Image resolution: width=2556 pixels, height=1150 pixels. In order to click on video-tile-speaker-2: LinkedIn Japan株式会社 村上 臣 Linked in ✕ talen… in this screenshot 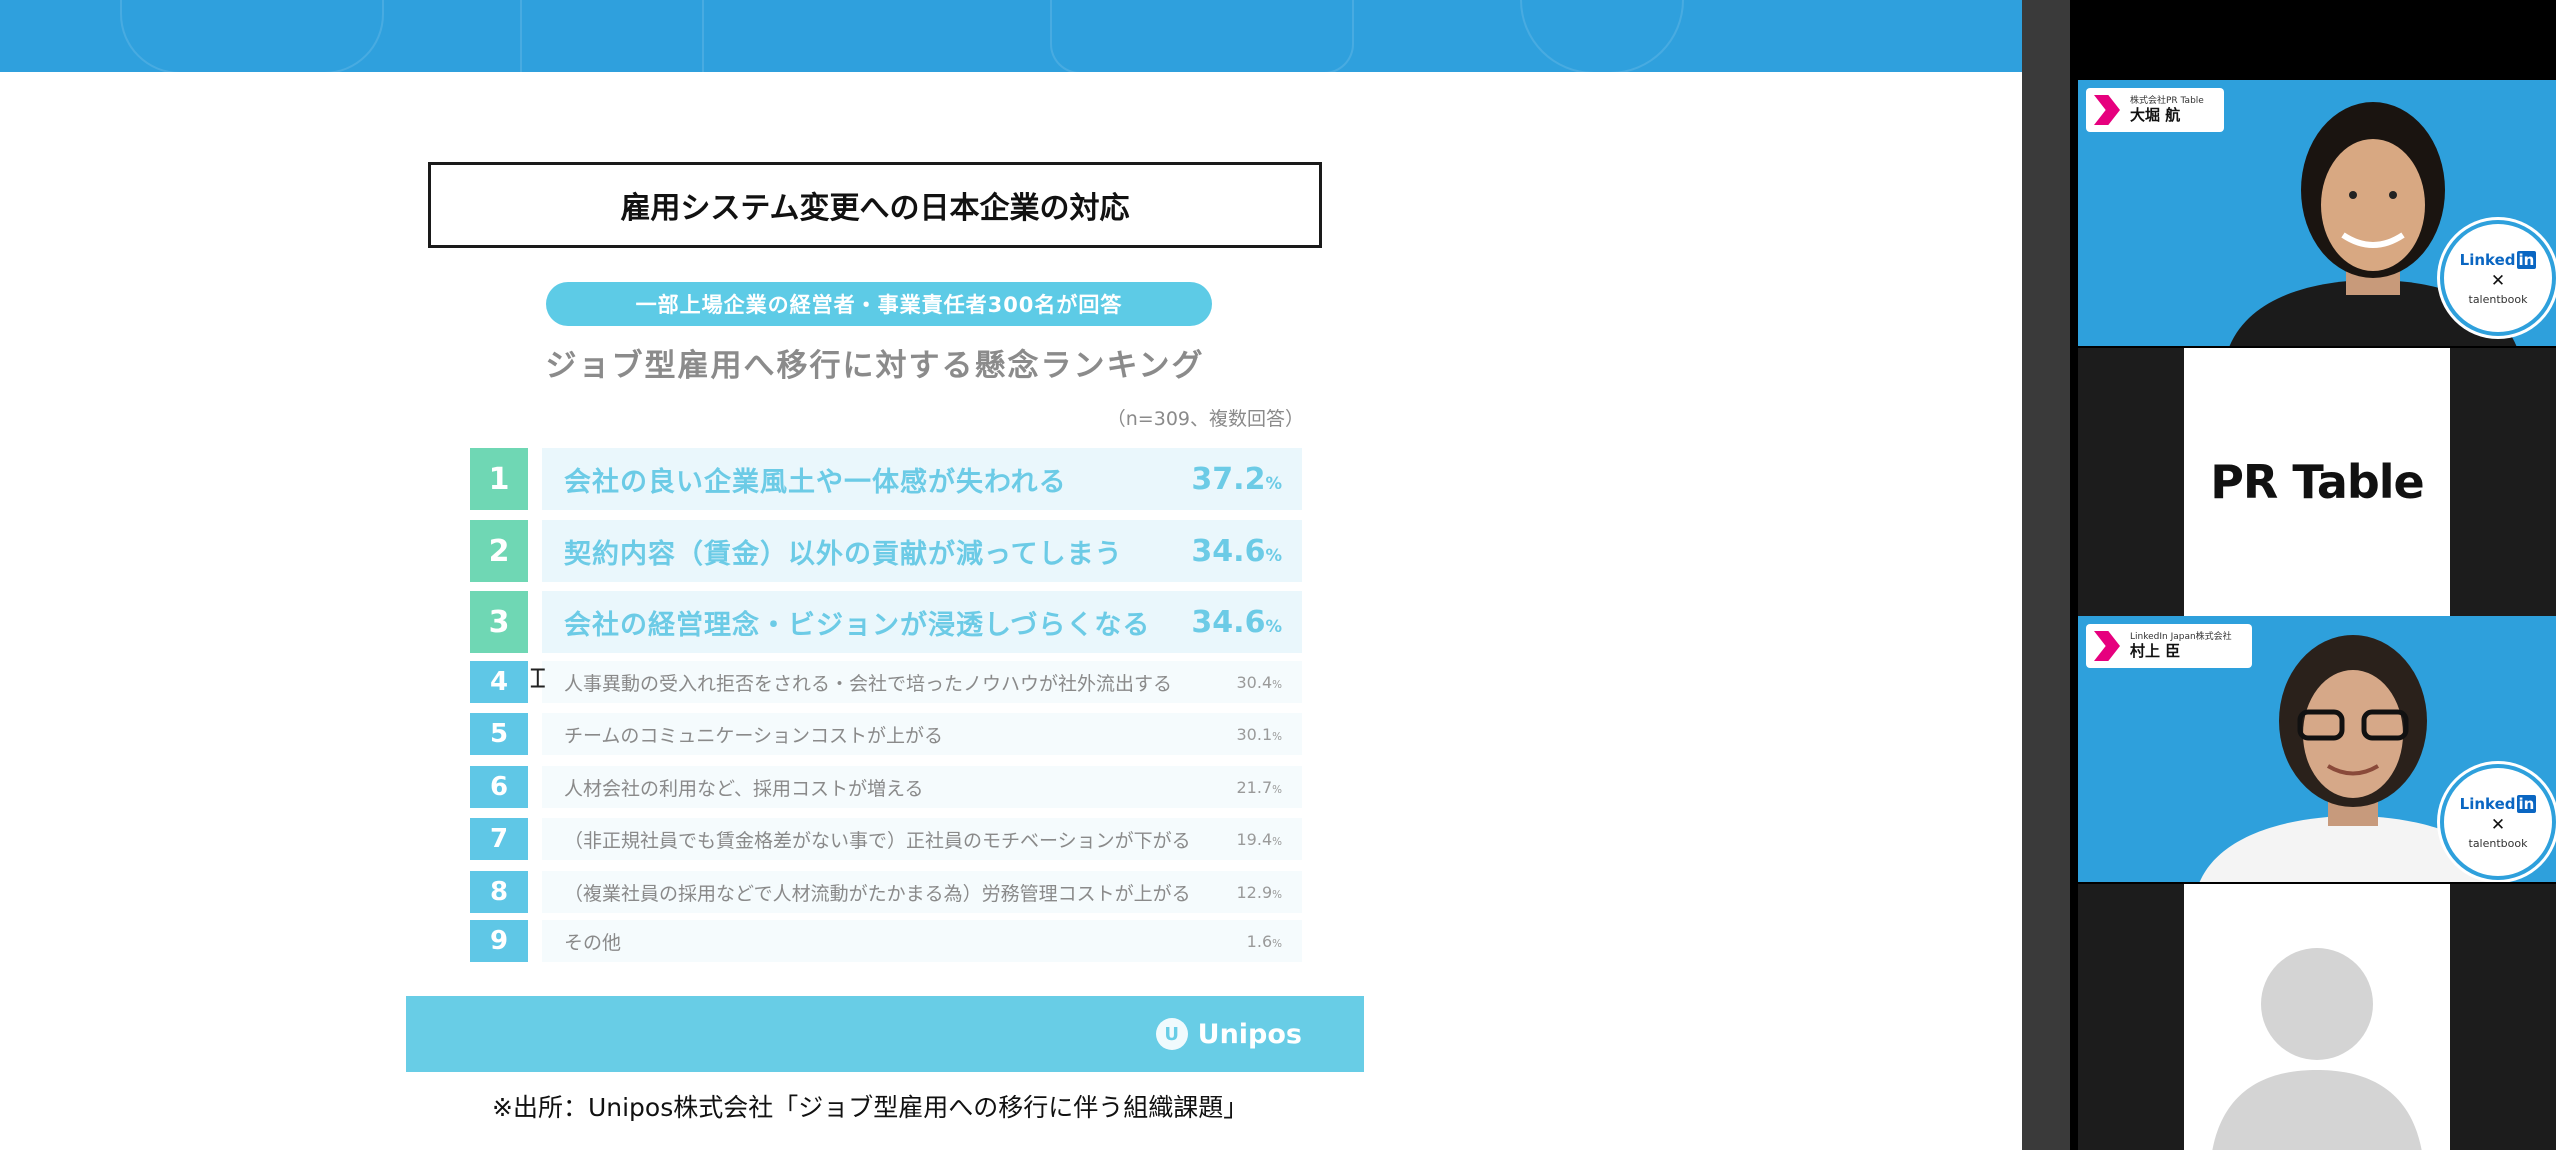, I will do `click(2317, 749)`.